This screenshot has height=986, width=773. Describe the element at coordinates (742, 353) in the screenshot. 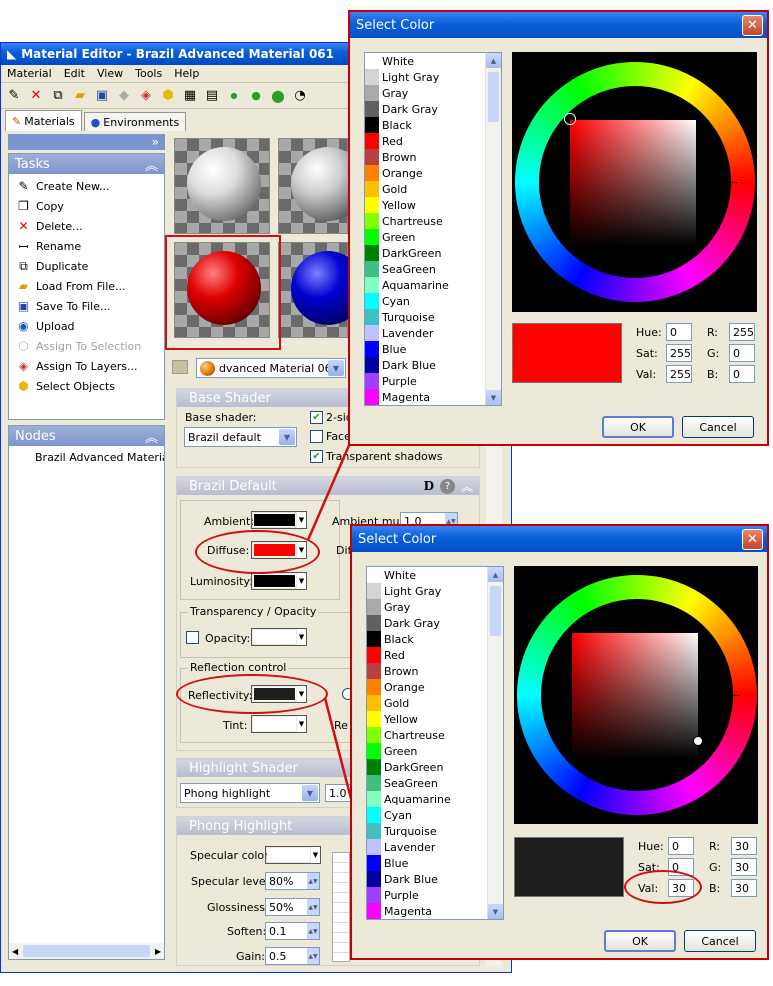

I see `g-input: 0` at that location.